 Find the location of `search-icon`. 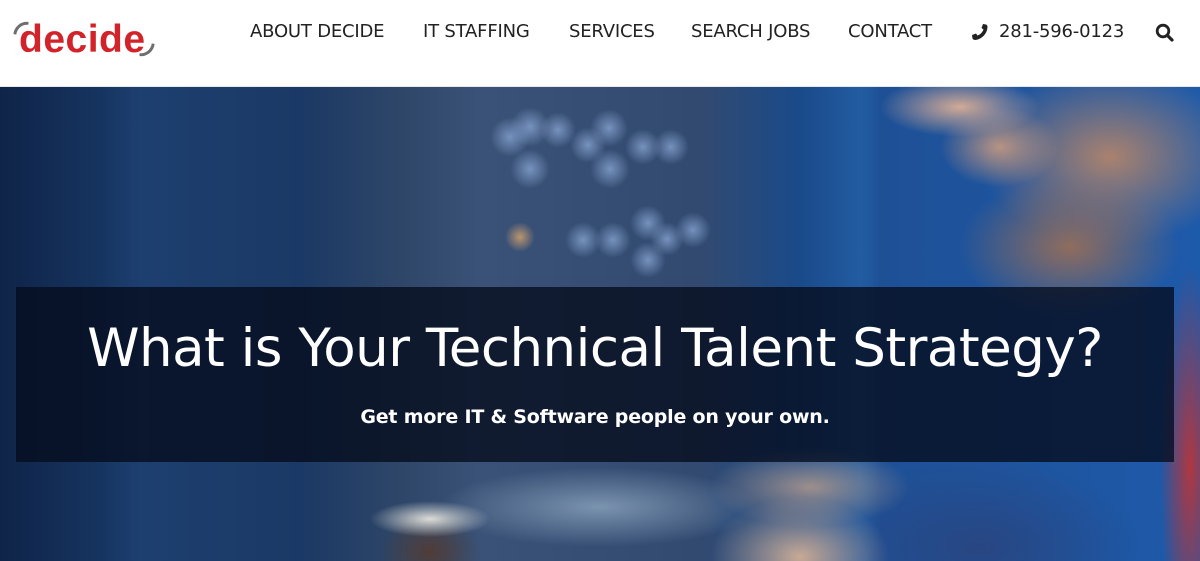

search-icon is located at coordinates (1164, 32).